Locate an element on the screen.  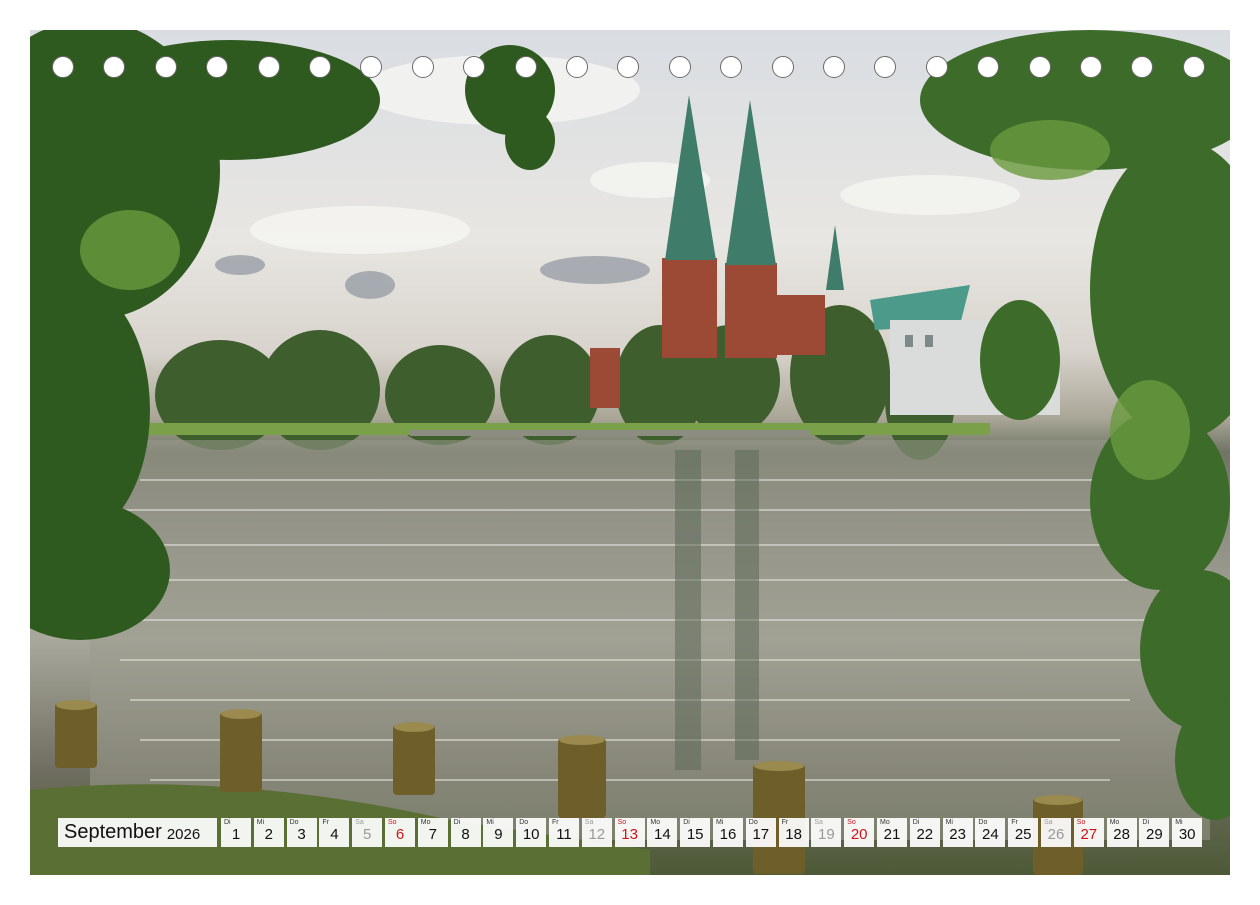
day-number: 27 is located at coordinates (1089, 834).